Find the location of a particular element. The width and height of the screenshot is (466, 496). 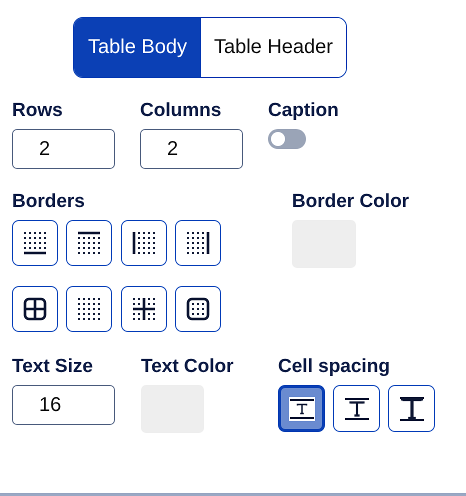

tab: Table Body is located at coordinates (137, 47).